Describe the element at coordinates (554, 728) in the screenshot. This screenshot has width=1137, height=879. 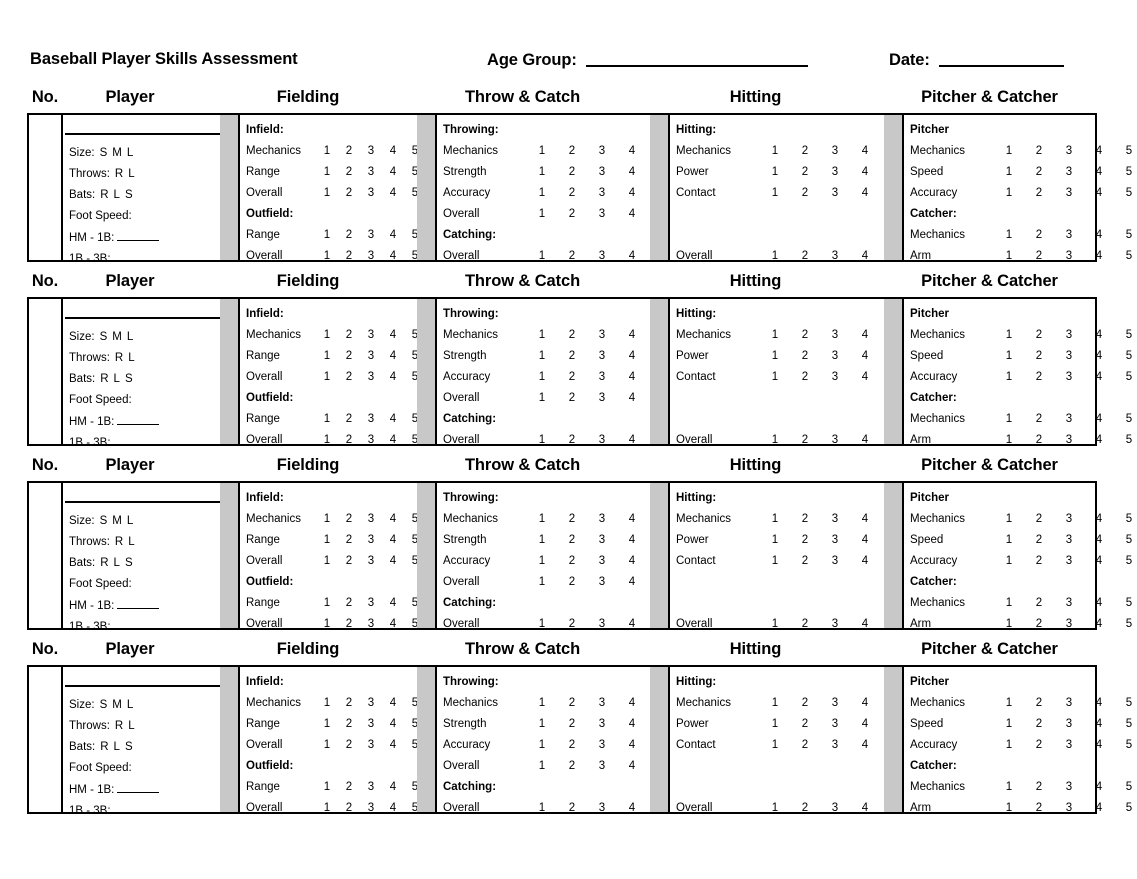
I see `skill-rating-row: Strength12345` at that location.